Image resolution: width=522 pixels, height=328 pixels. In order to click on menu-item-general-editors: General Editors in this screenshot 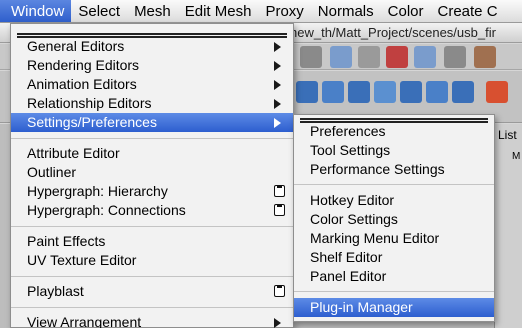, I will do `click(152, 46)`.